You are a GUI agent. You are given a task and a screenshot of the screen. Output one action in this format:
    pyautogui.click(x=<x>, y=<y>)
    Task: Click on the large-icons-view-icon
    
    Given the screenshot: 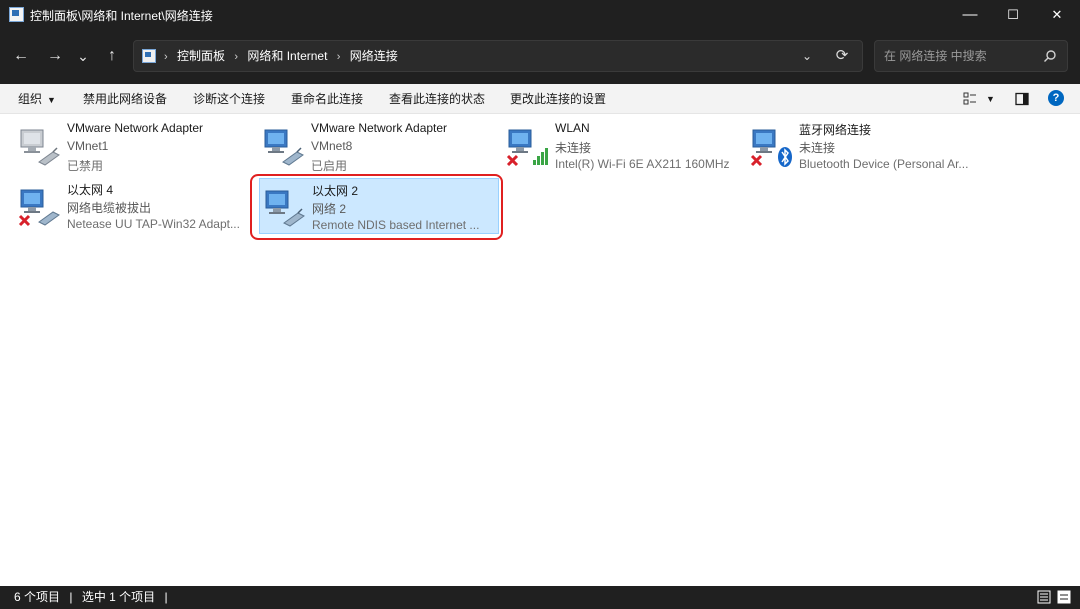 What is the action you would take?
    pyautogui.click(x=1064, y=597)
    